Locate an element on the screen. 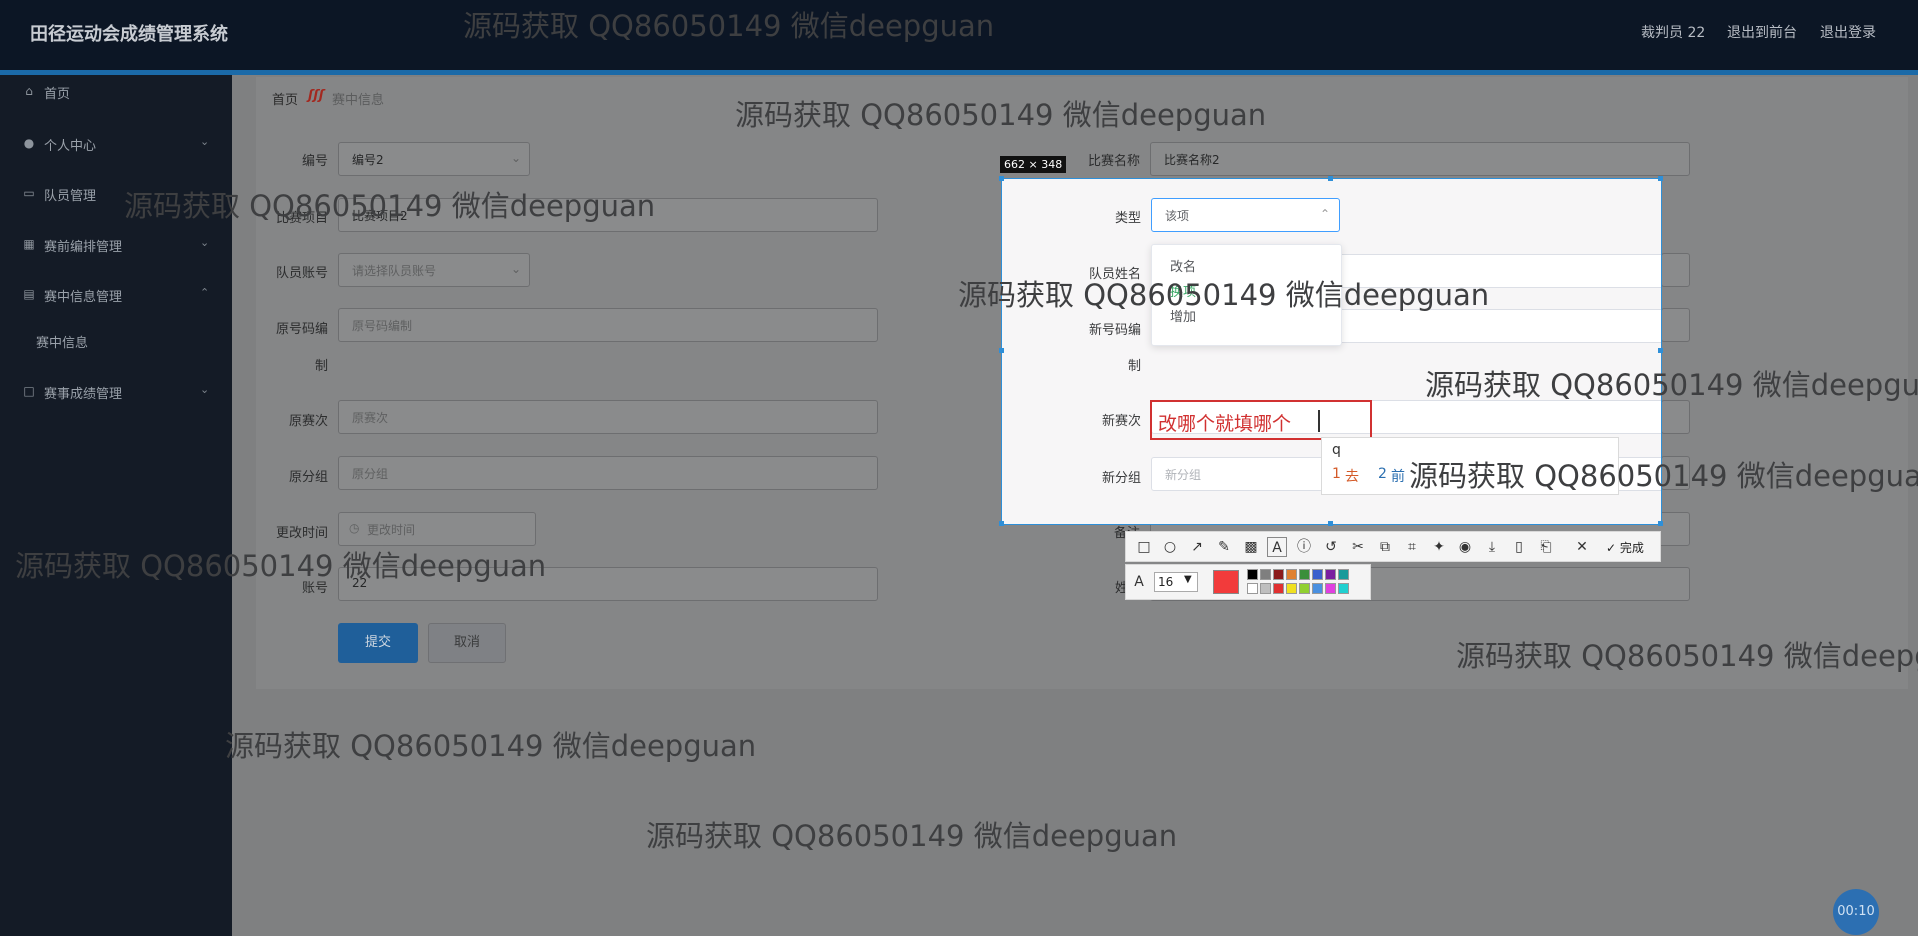 The image size is (1918, 936). sidebar-item-home: ⌂ 首页 is located at coordinates (116, 92).